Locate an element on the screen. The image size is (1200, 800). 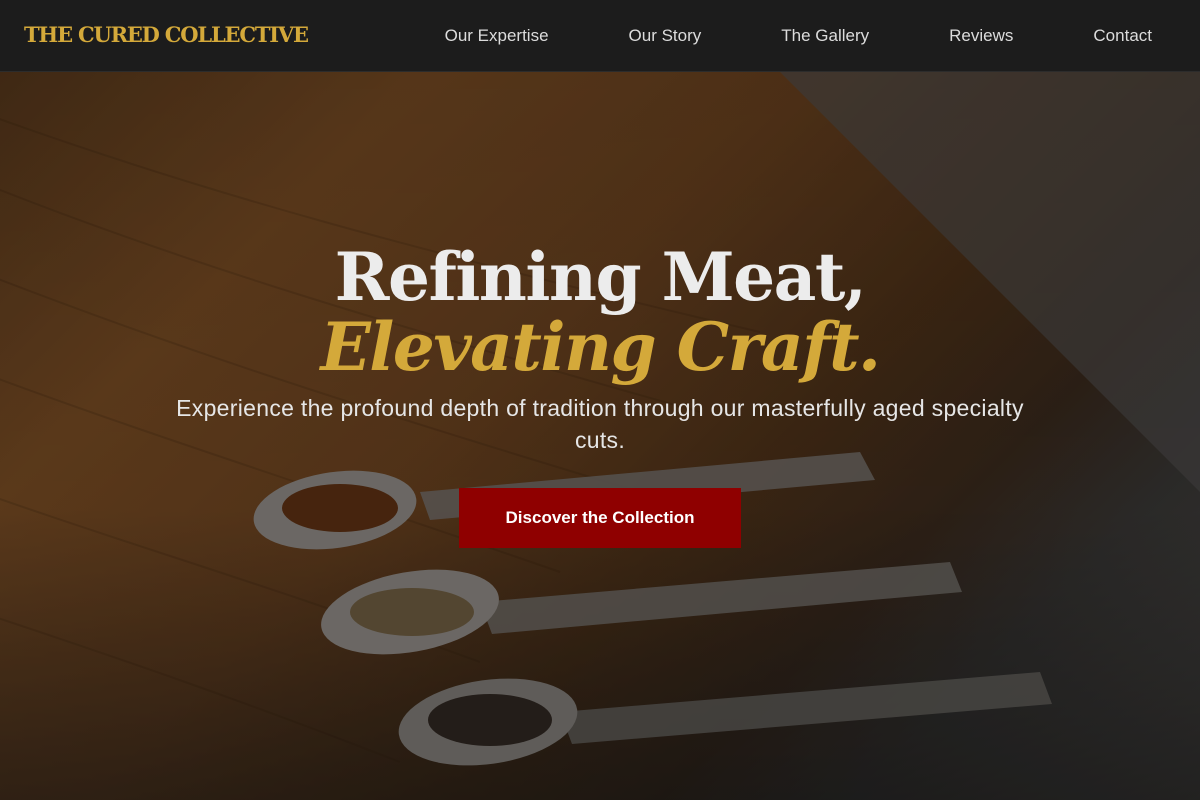
nav-link-reviews: Reviews is located at coordinates (981, 36).